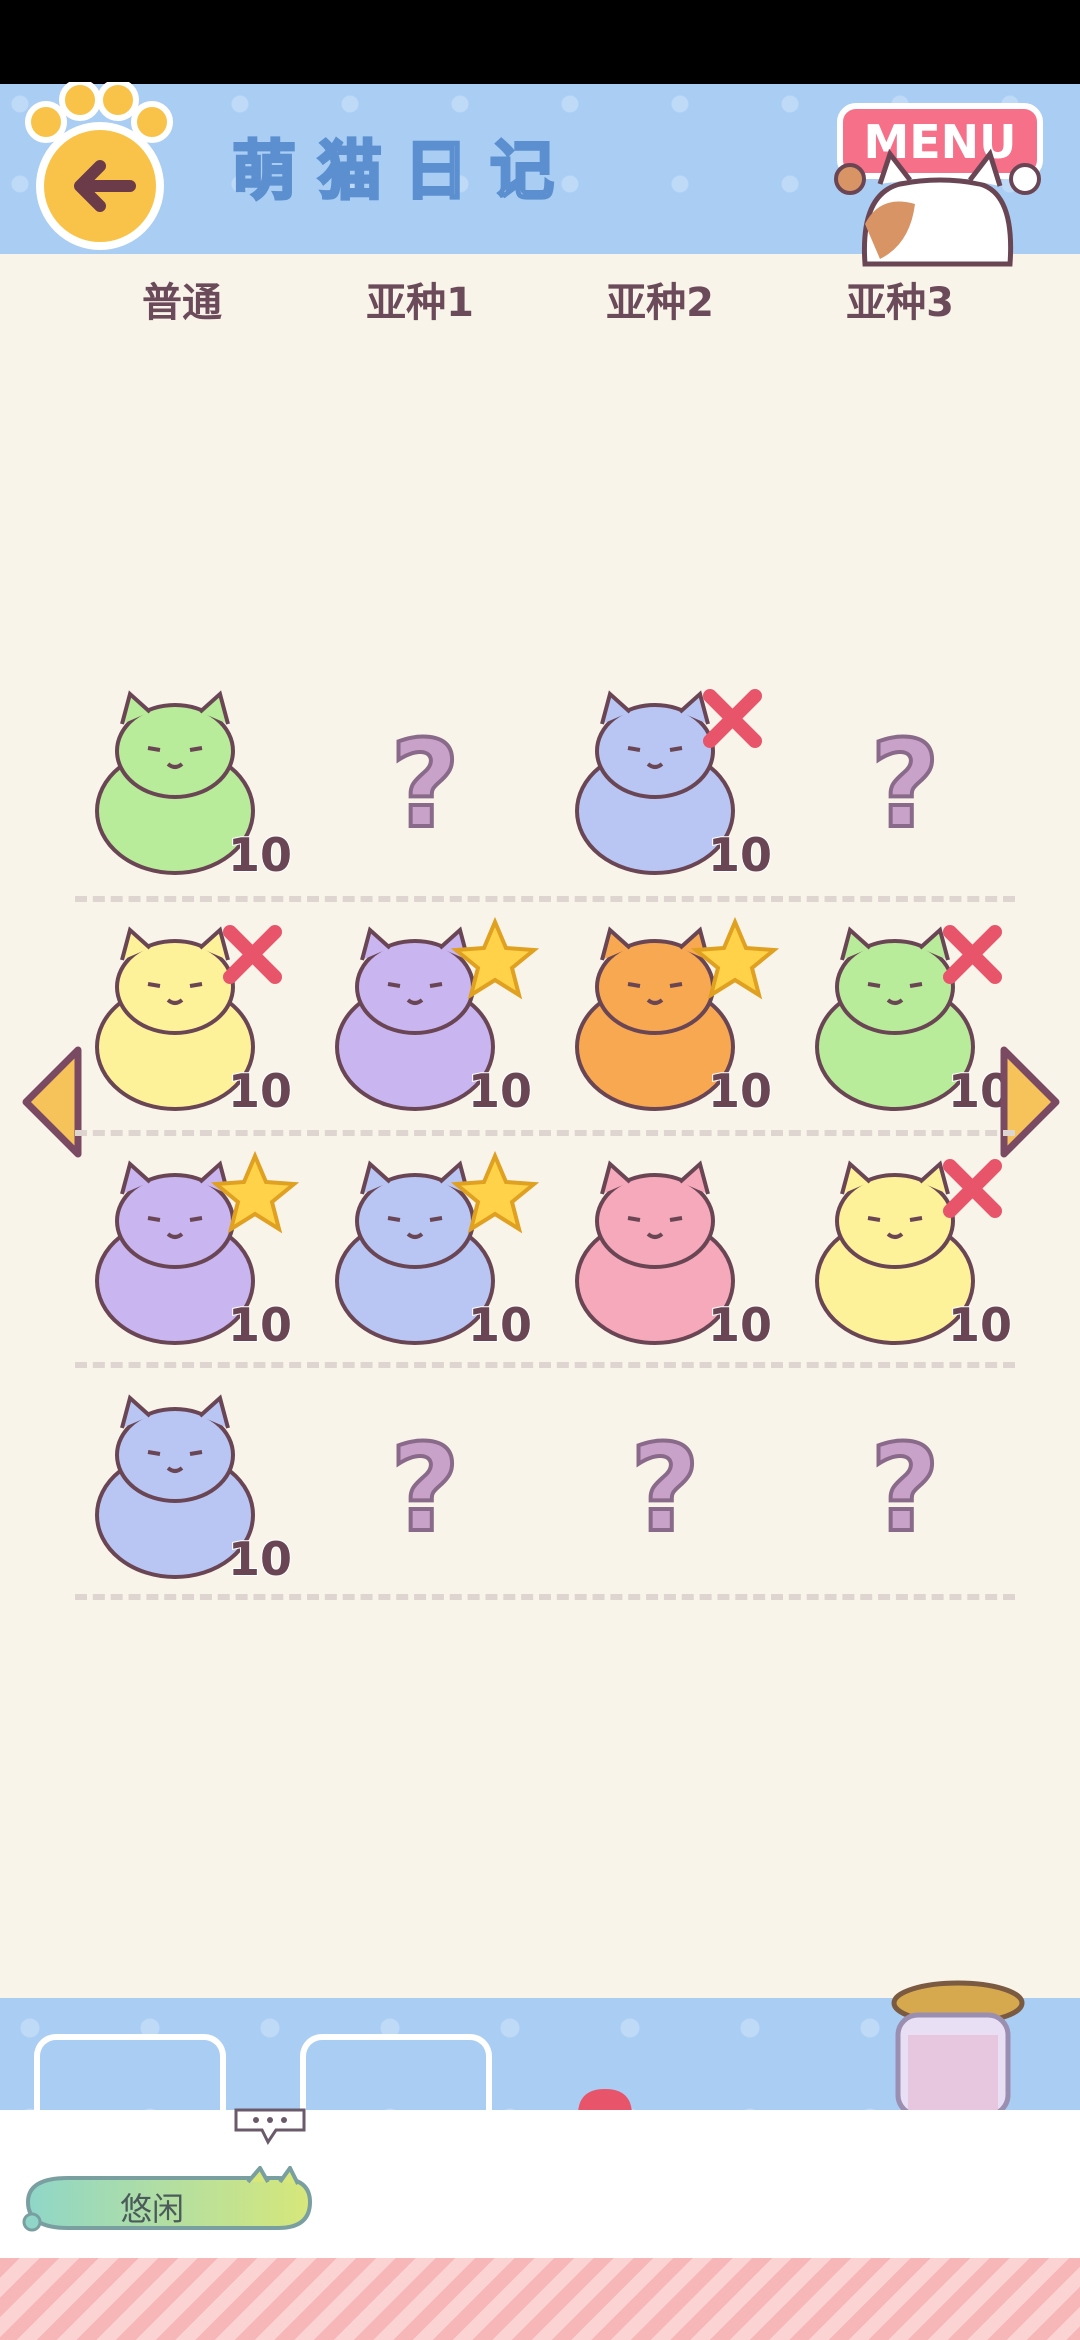 This screenshot has height=2340, width=1080. I want to click on cat-slot-fat-cat-yellow: 10, so click(185, 1017).